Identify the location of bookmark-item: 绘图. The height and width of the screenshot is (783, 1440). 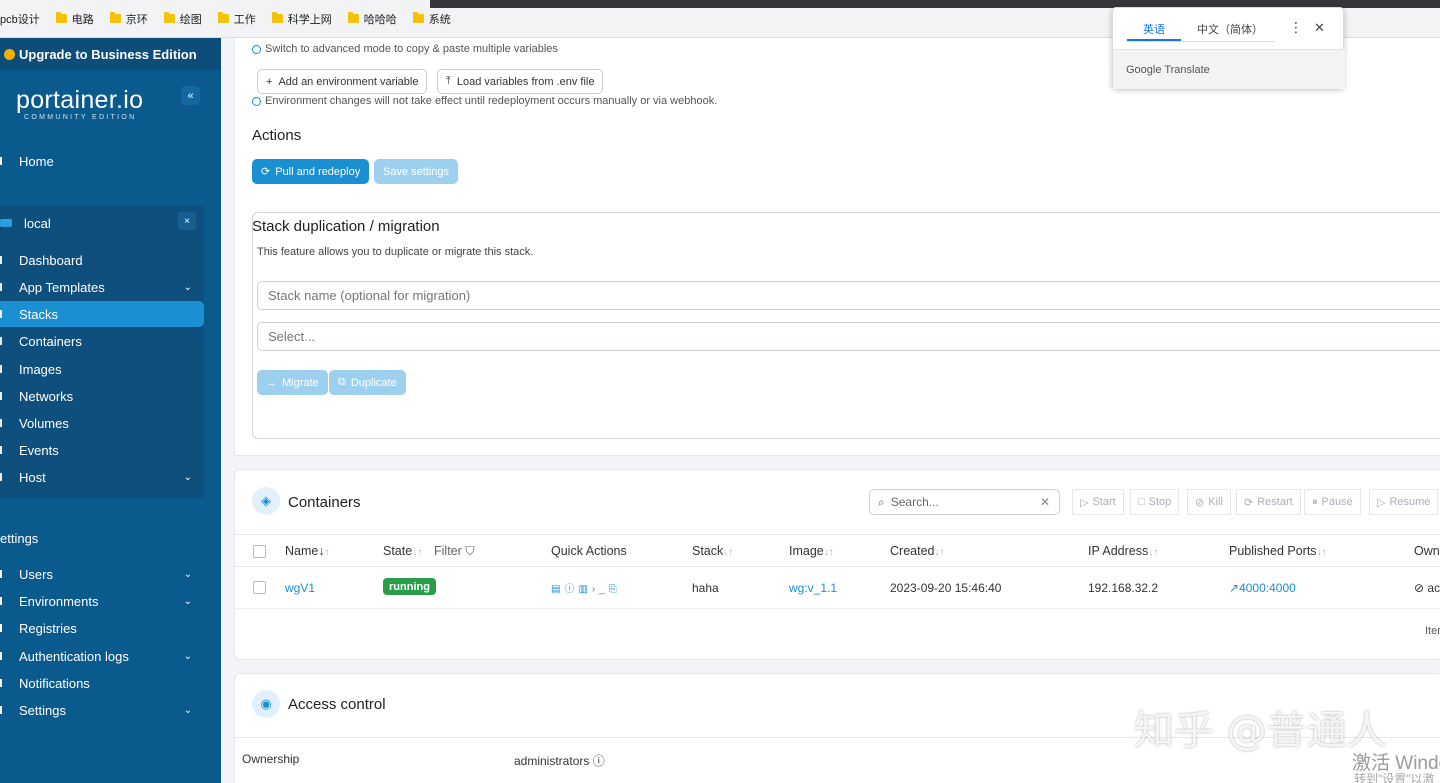
(182, 19).